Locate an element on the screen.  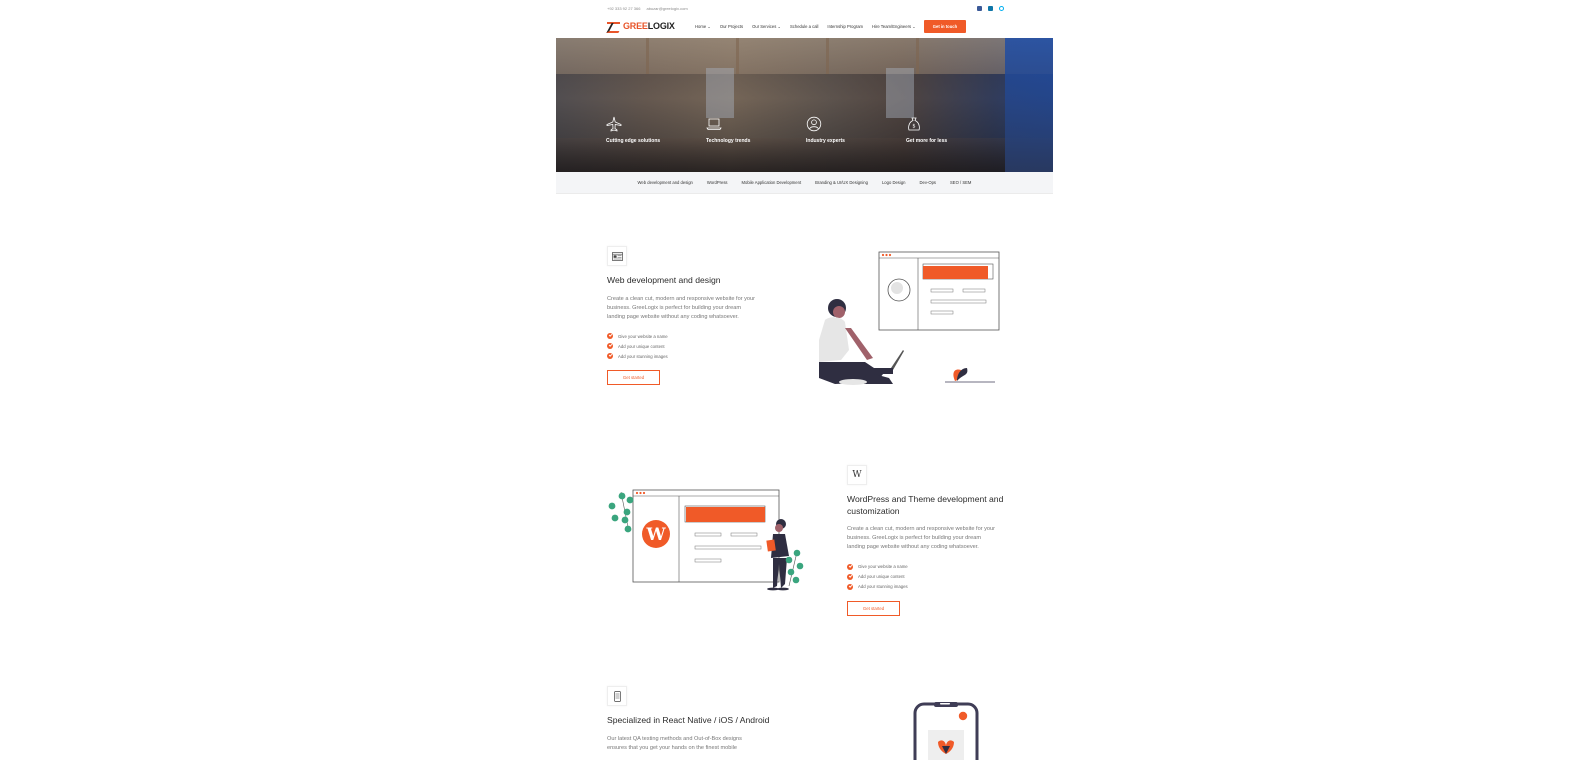
tab-devops: Dev-Ops is located at coordinates (927, 182).